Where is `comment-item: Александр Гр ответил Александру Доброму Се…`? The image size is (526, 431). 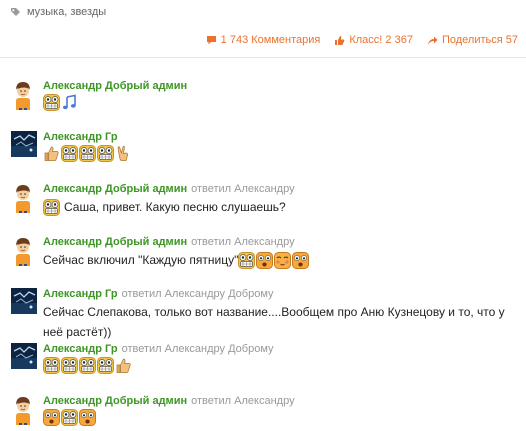
comment-item: Александр Гр ответил Александру Доброму Се… is located at coordinates (263, 313).